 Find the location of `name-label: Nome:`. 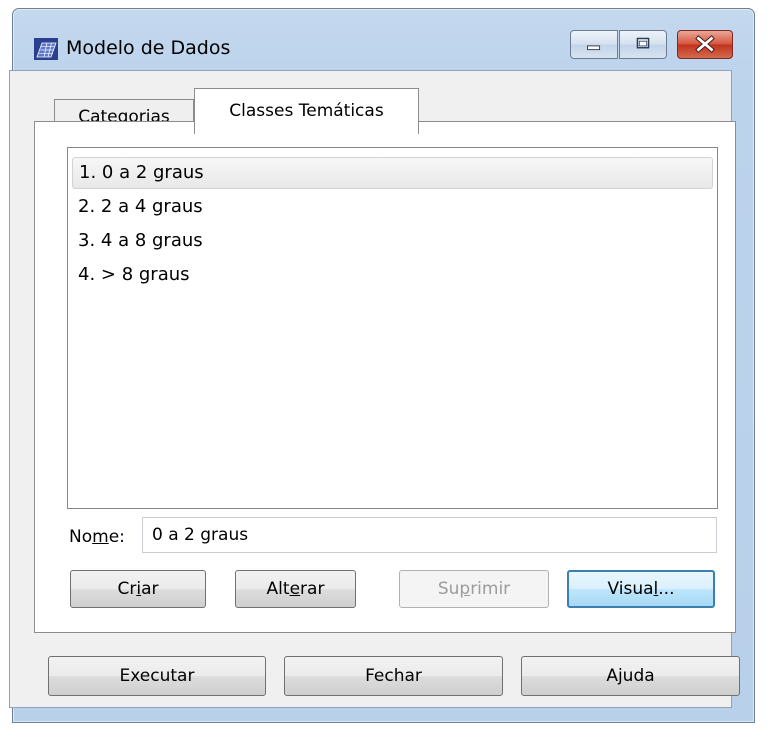

name-label: Nome: is located at coordinates (97, 537).